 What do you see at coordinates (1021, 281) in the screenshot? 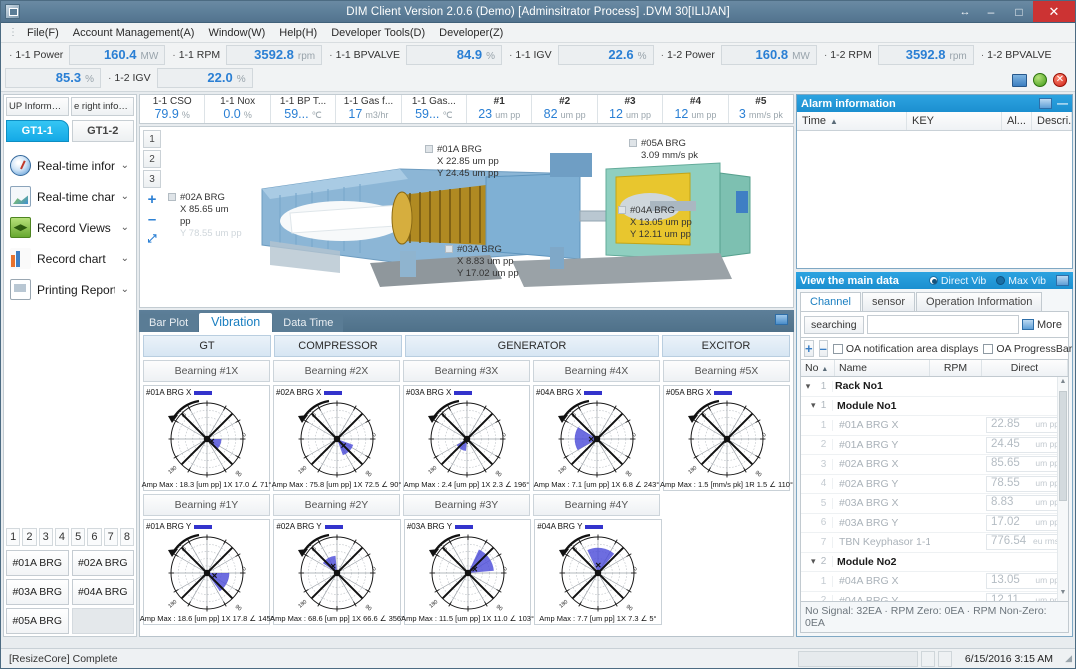
I see `radio-max-vib: Max Vib` at bounding box center [1021, 281].